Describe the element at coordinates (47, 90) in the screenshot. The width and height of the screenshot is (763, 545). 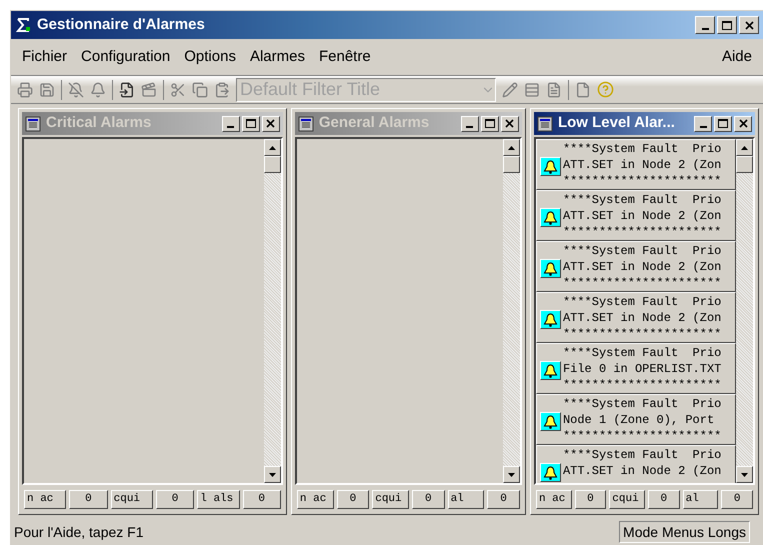
I see `save-icon` at that location.